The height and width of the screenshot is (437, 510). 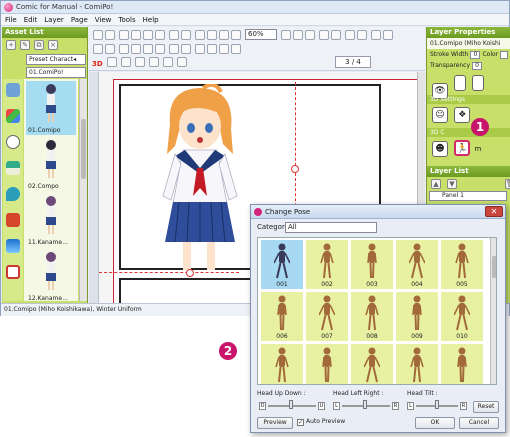 What do you see at coordinates (13, 116) in the screenshot?
I see `cube-icon` at bounding box center [13, 116].